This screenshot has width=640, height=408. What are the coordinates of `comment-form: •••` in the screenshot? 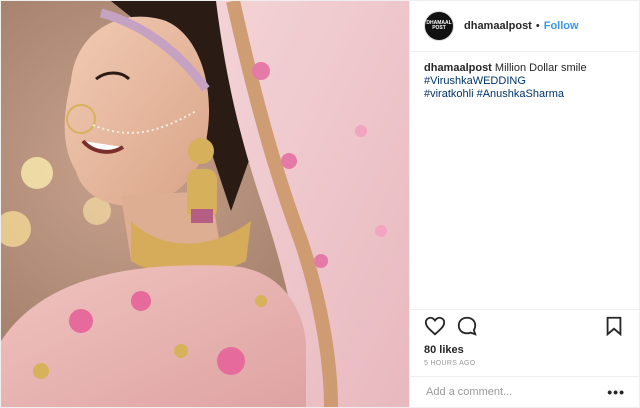 It's located at (524, 391).